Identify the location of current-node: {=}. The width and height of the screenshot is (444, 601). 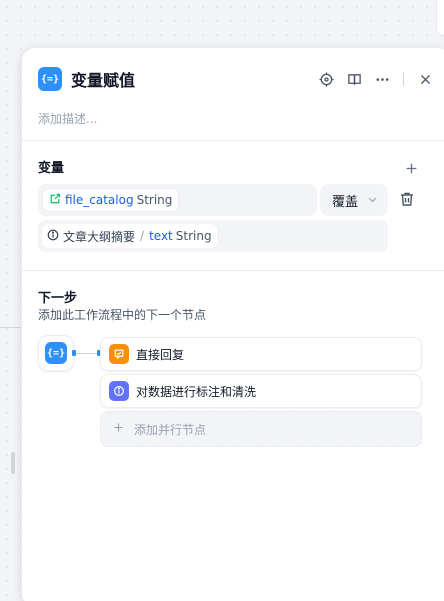
(56, 353).